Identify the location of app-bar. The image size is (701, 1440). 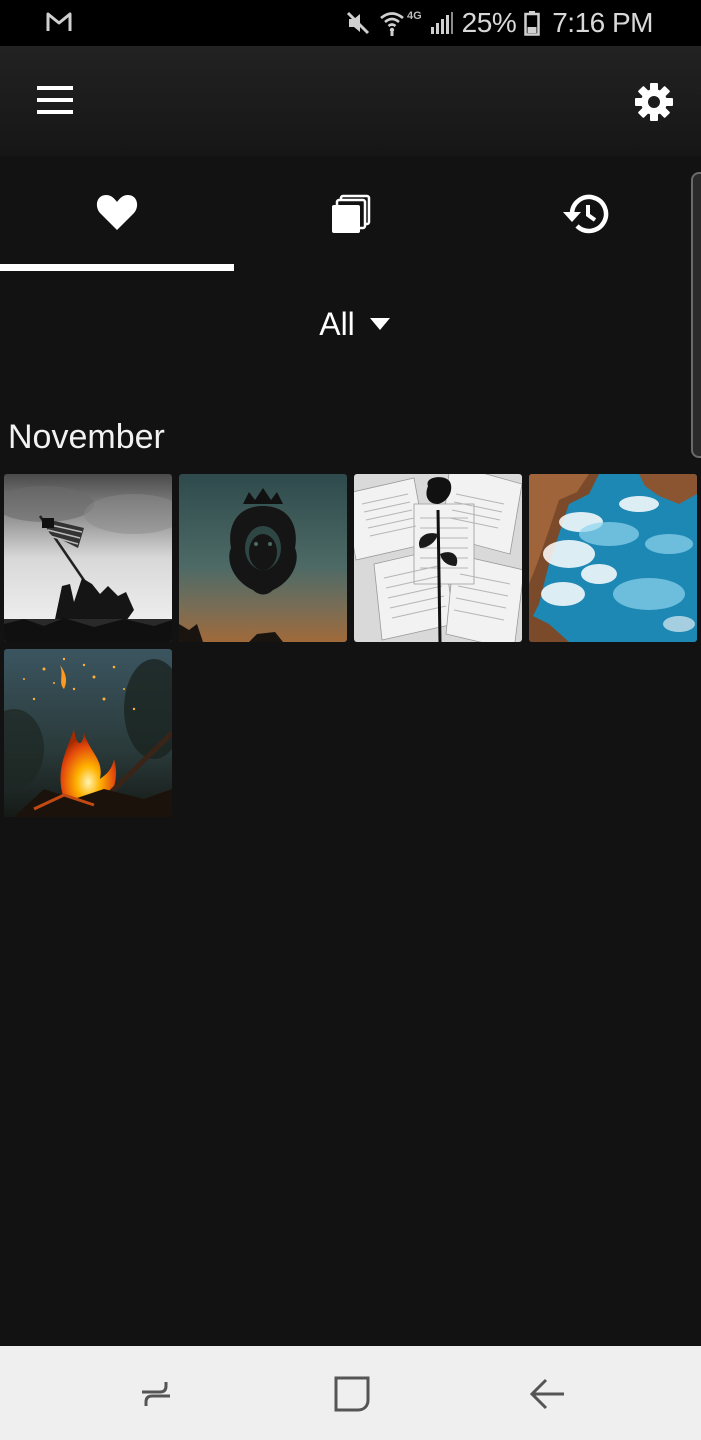
(350, 101).